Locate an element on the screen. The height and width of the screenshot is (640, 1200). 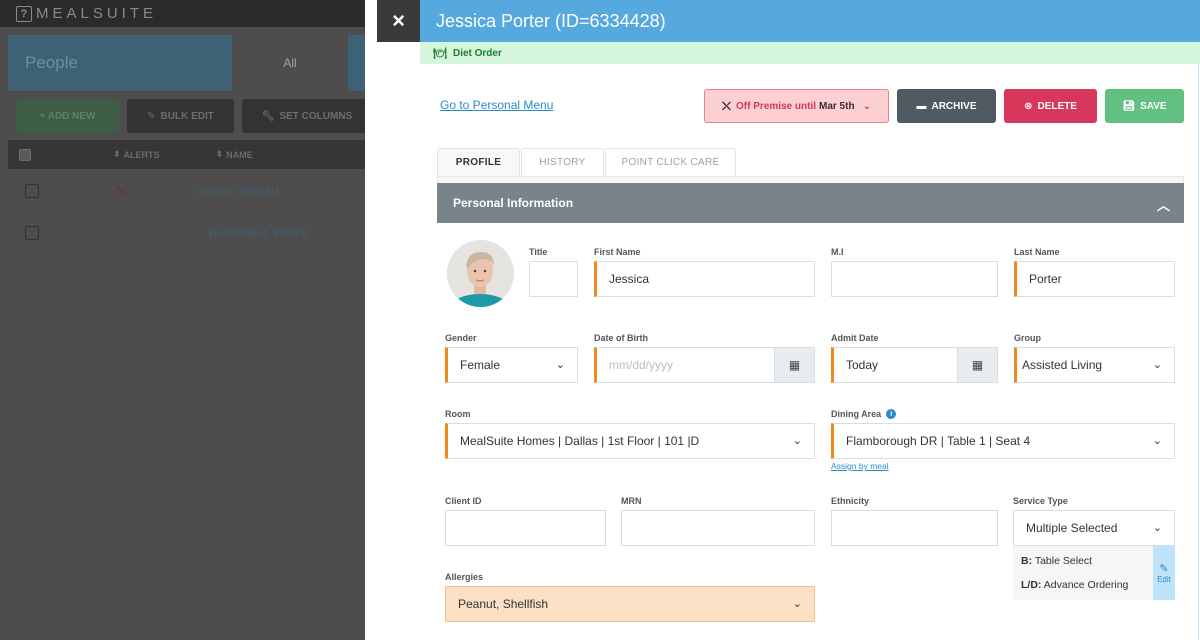
bulk-edit-label: BULK EDIT is located at coordinates (187, 116).